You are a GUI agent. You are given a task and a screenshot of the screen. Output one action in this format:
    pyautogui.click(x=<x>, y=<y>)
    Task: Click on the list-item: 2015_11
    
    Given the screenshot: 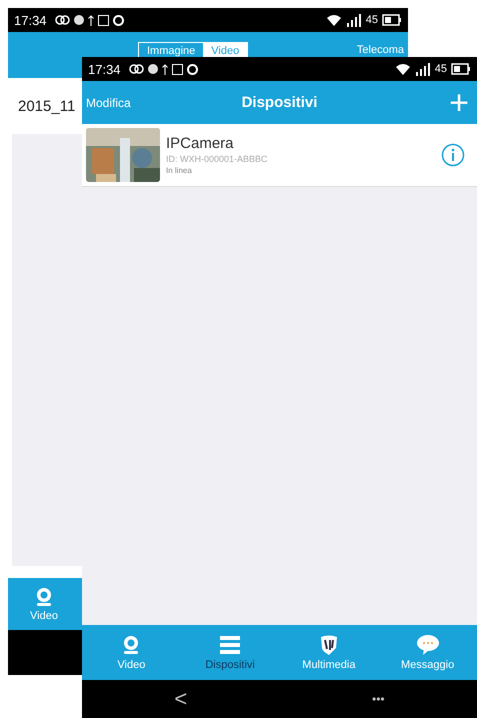 What is the action you would take?
    pyautogui.click(x=47, y=106)
    